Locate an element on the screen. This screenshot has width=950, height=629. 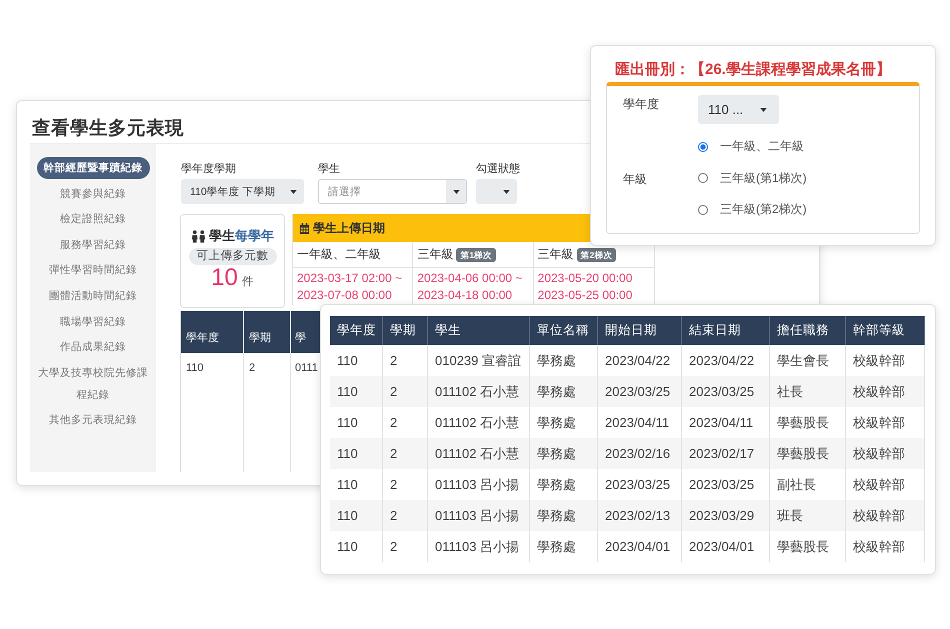
grade-label: 一年級、二年級 is located at coordinates (339, 254).